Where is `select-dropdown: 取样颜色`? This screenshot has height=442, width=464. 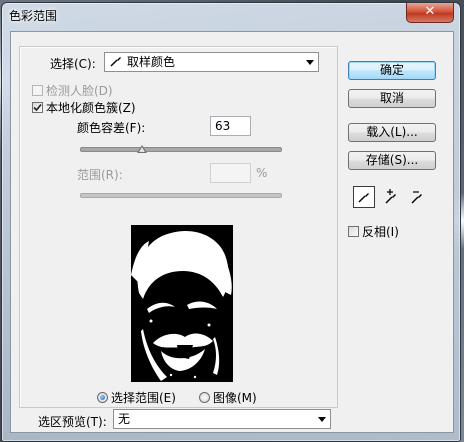
select-dropdown: 取样颜色 is located at coordinates (211, 62).